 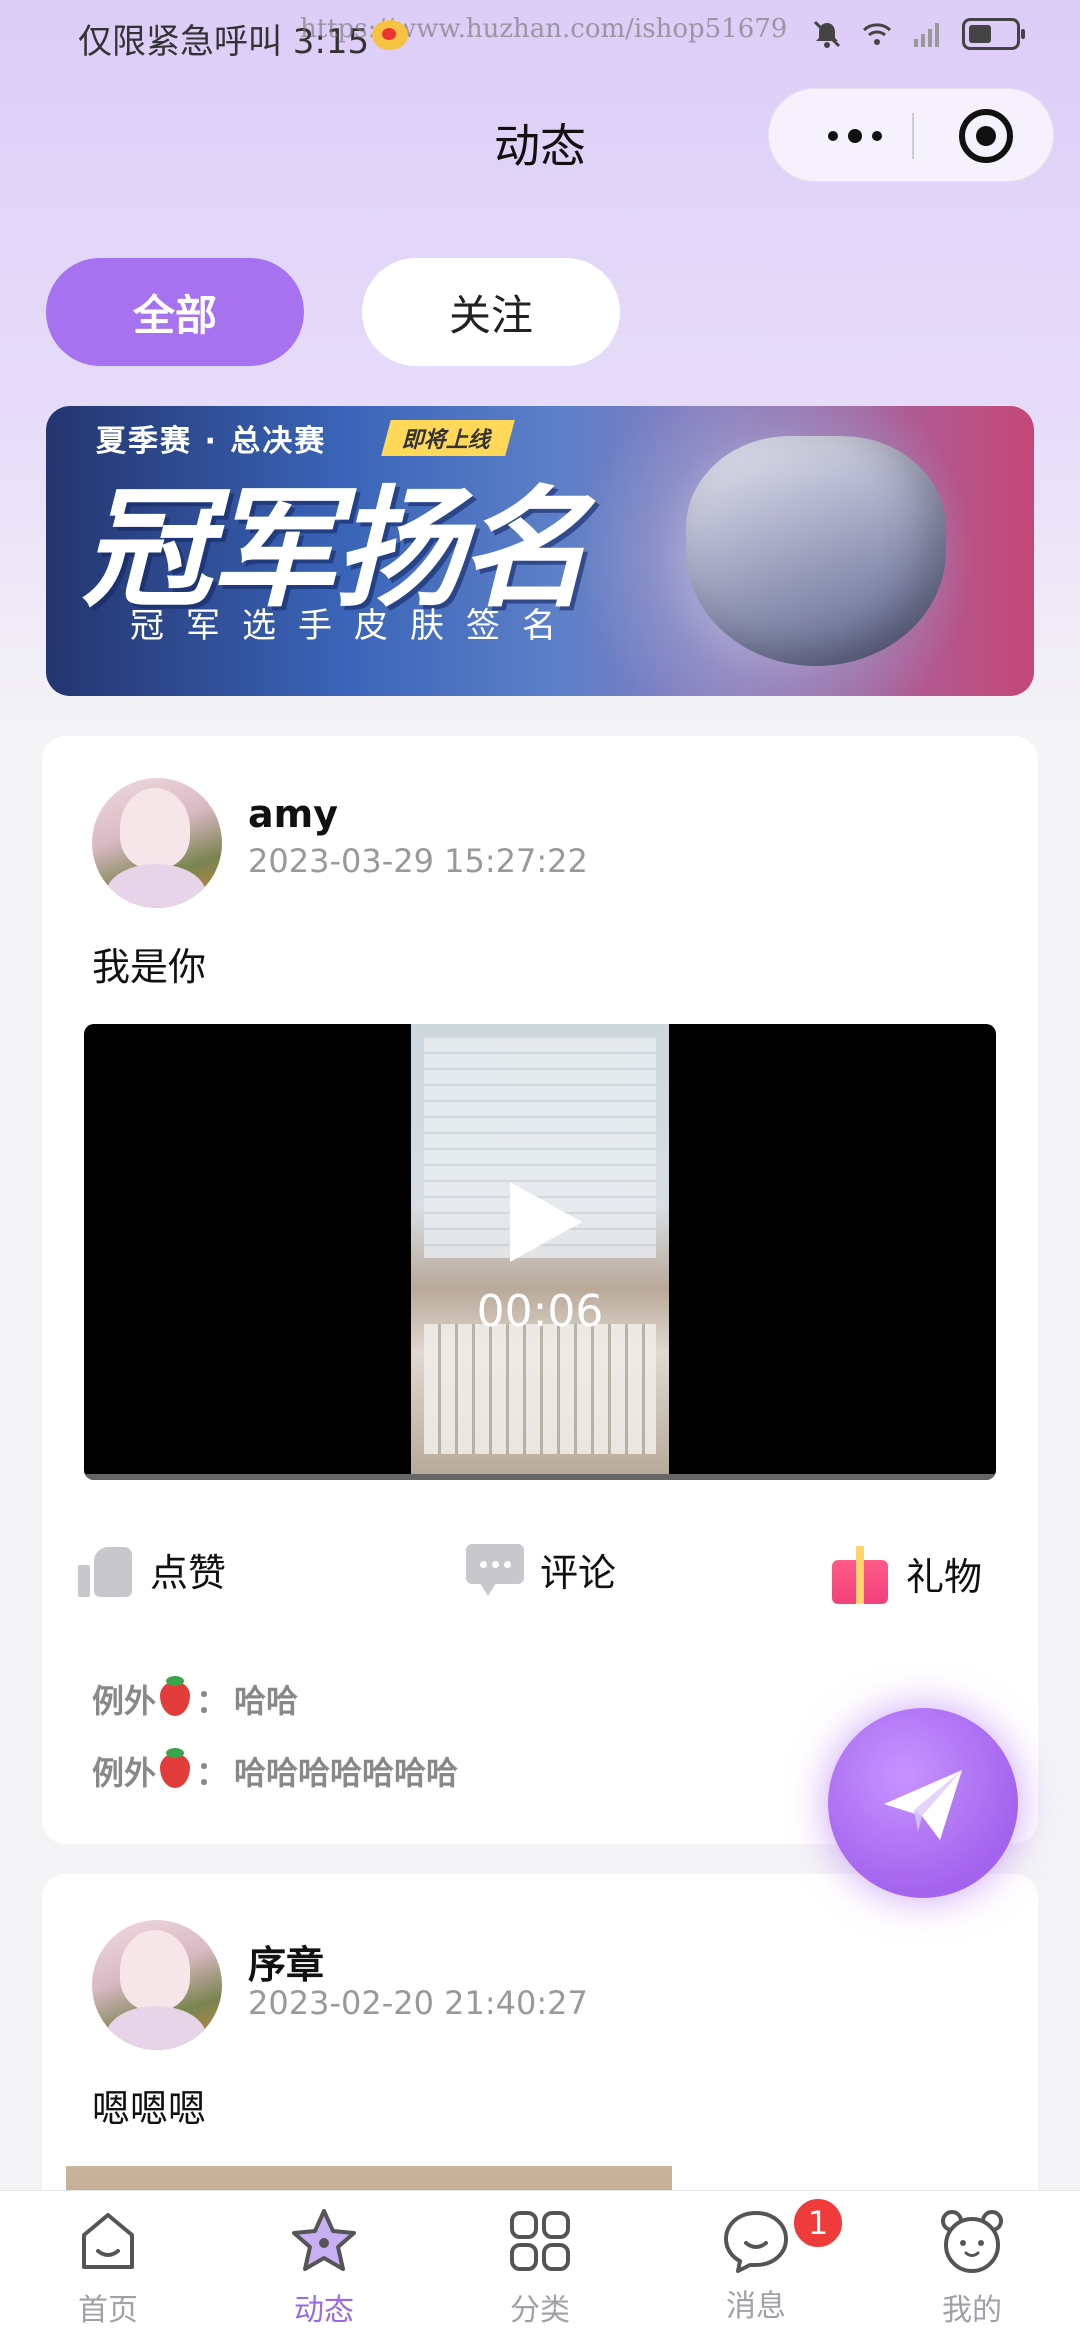 I want to click on gift-button: 礼物, so click(x=906, y=1573).